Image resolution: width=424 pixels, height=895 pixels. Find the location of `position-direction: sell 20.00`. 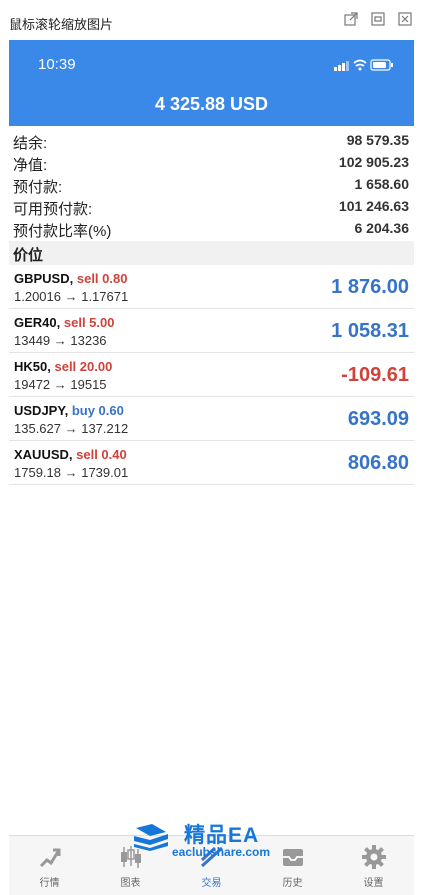

position-direction: sell 20.00 is located at coordinates (83, 366).